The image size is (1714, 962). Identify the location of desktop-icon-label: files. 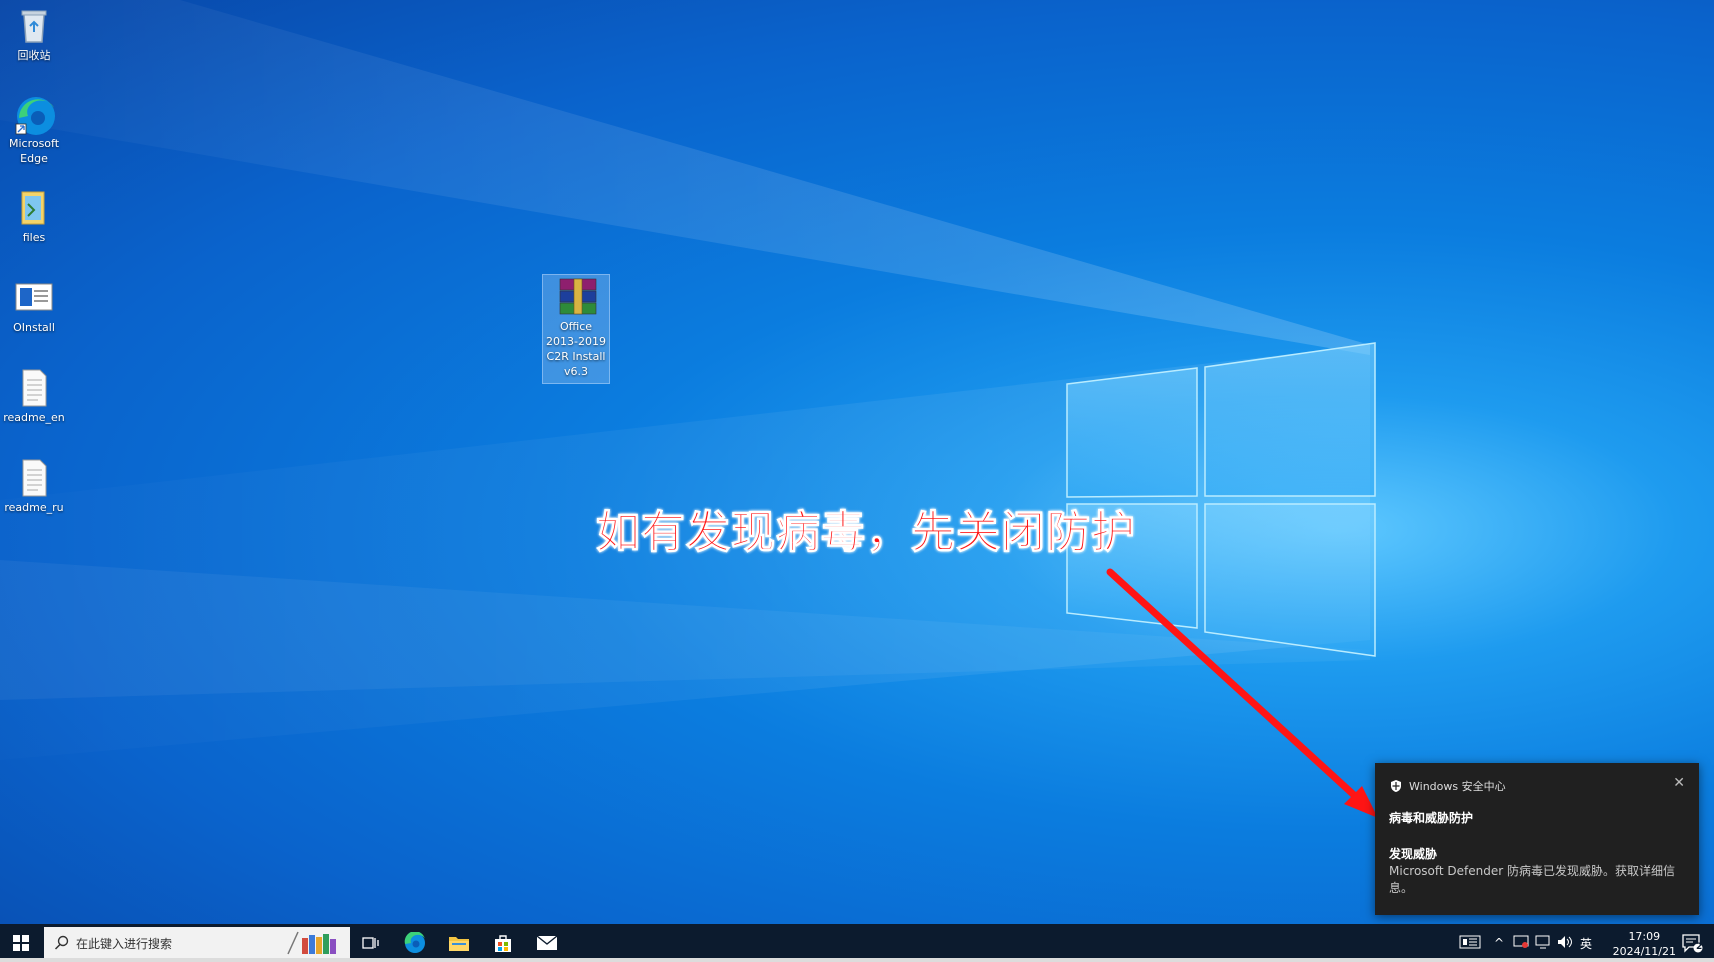
(34, 237).